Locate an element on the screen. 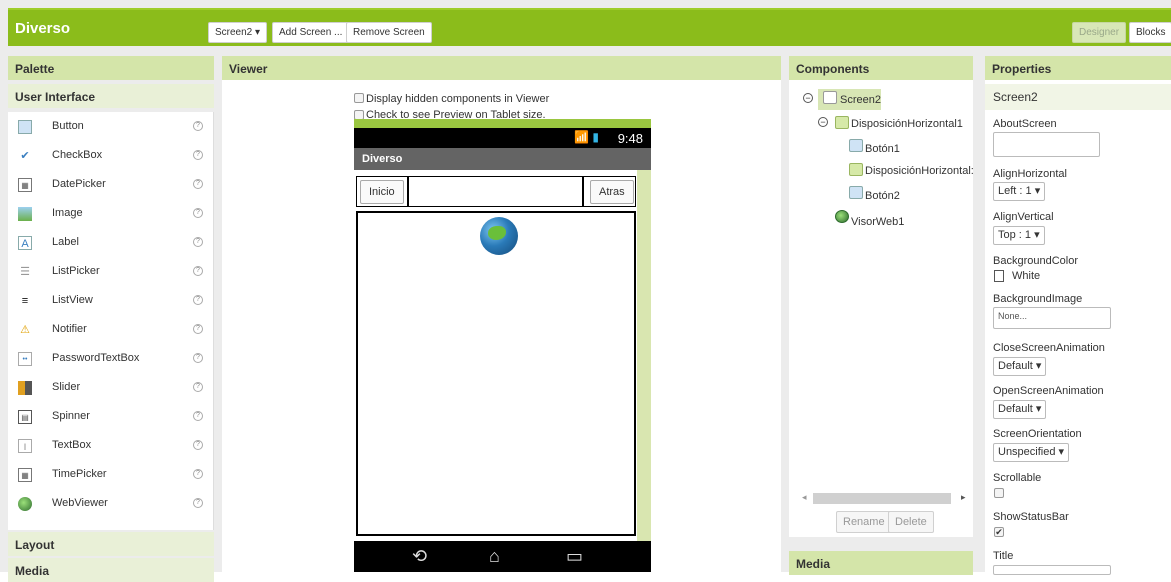 The width and height of the screenshot is (1171, 582). align-vertical-select: Top : 1 ▾ is located at coordinates (1019, 235).